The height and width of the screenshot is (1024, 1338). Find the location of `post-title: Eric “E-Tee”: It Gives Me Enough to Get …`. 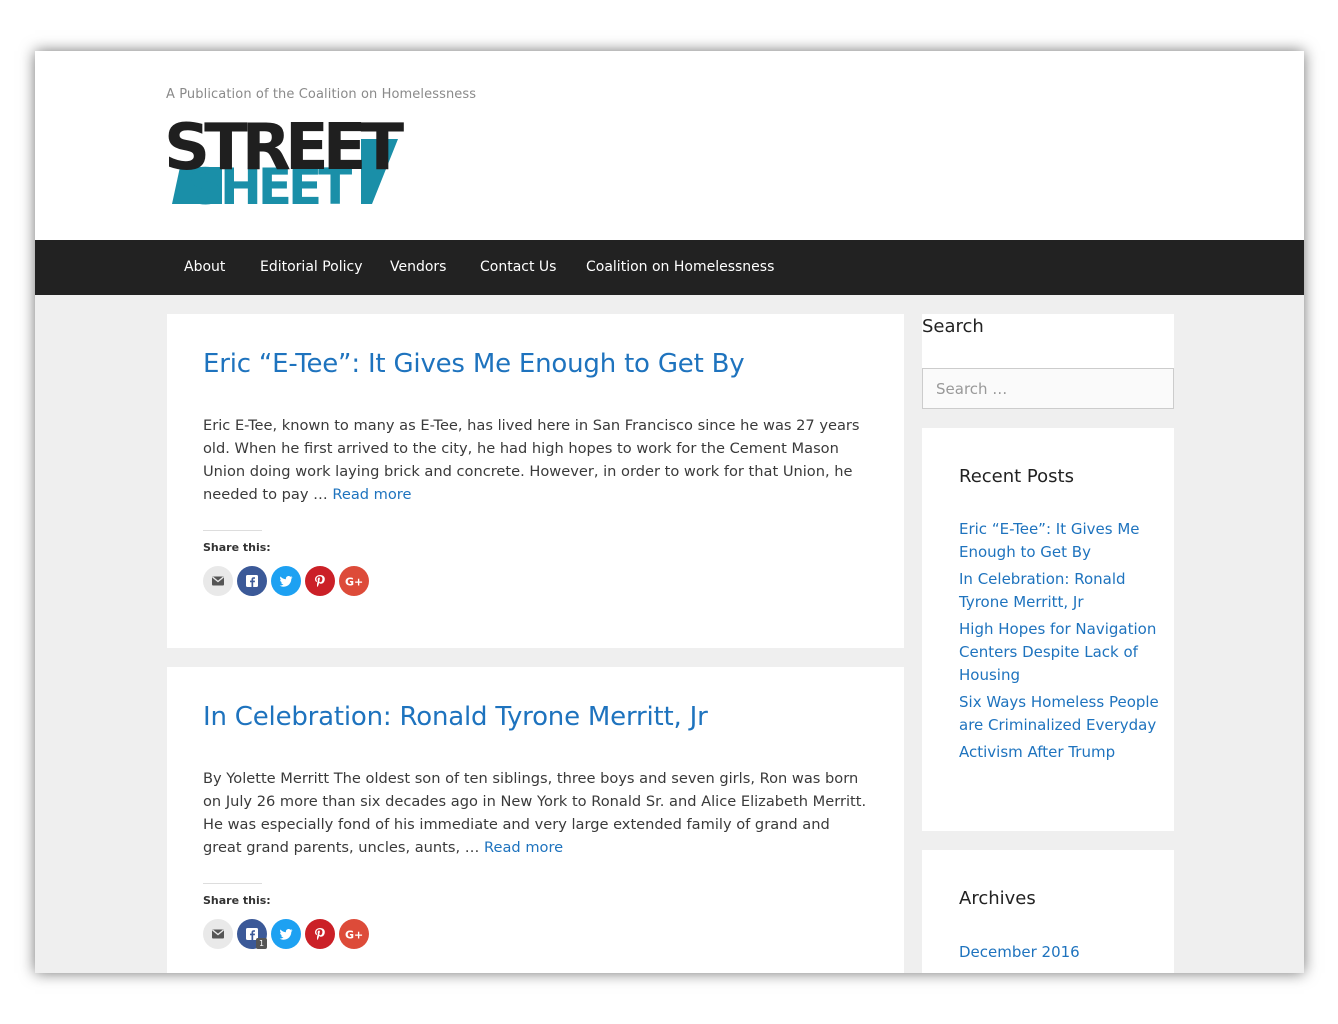

post-title: Eric “E-Tee”: It Gives Me Enough to Get … is located at coordinates (474, 364).